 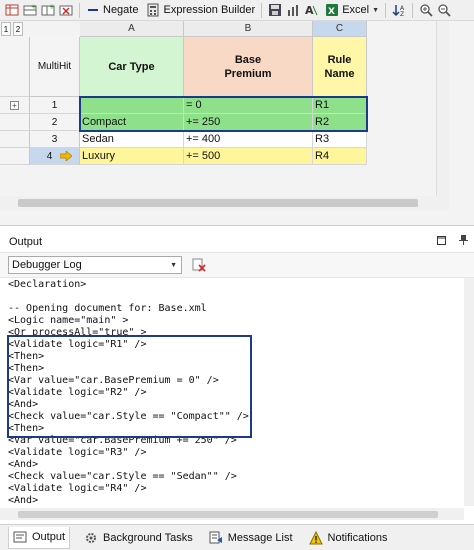 What do you see at coordinates (315, 537) in the screenshot?
I see `notifications-icon` at bounding box center [315, 537].